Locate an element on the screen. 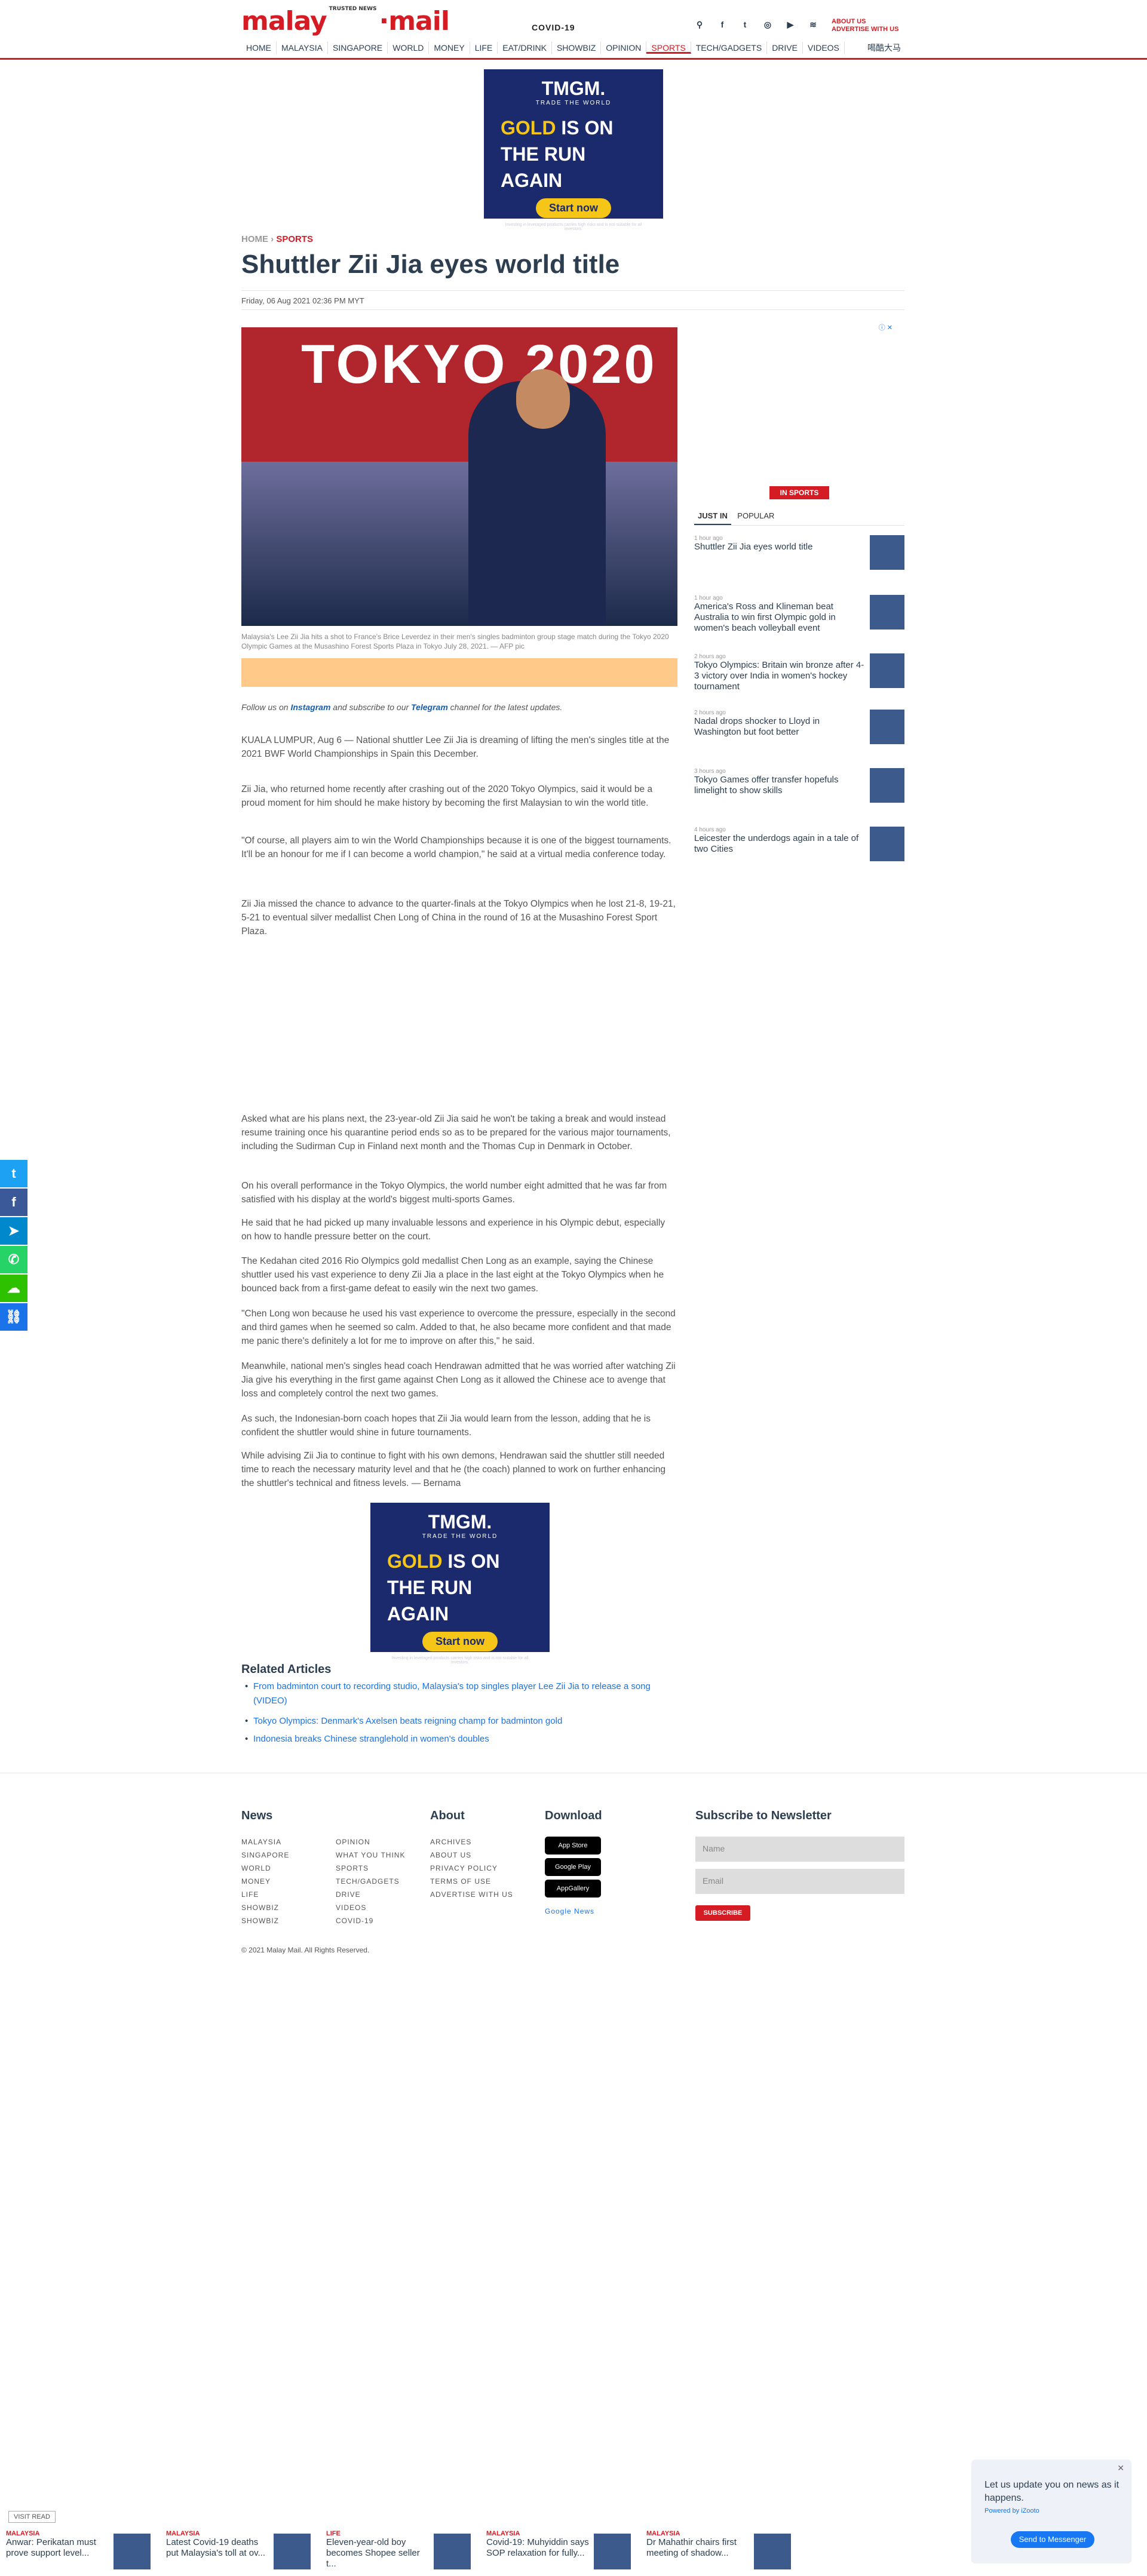 This screenshot has height=2576, width=1147. nav-videos: VIDEOS is located at coordinates (824, 48).